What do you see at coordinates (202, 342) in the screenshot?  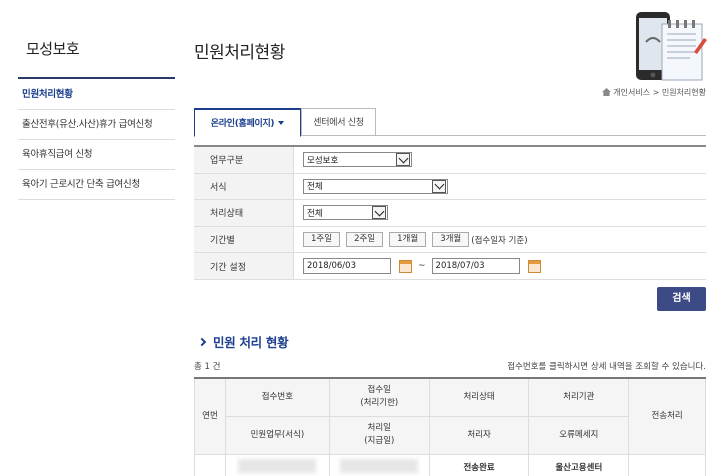 I see `chevron-right-icon` at bounding box center [202, 342].